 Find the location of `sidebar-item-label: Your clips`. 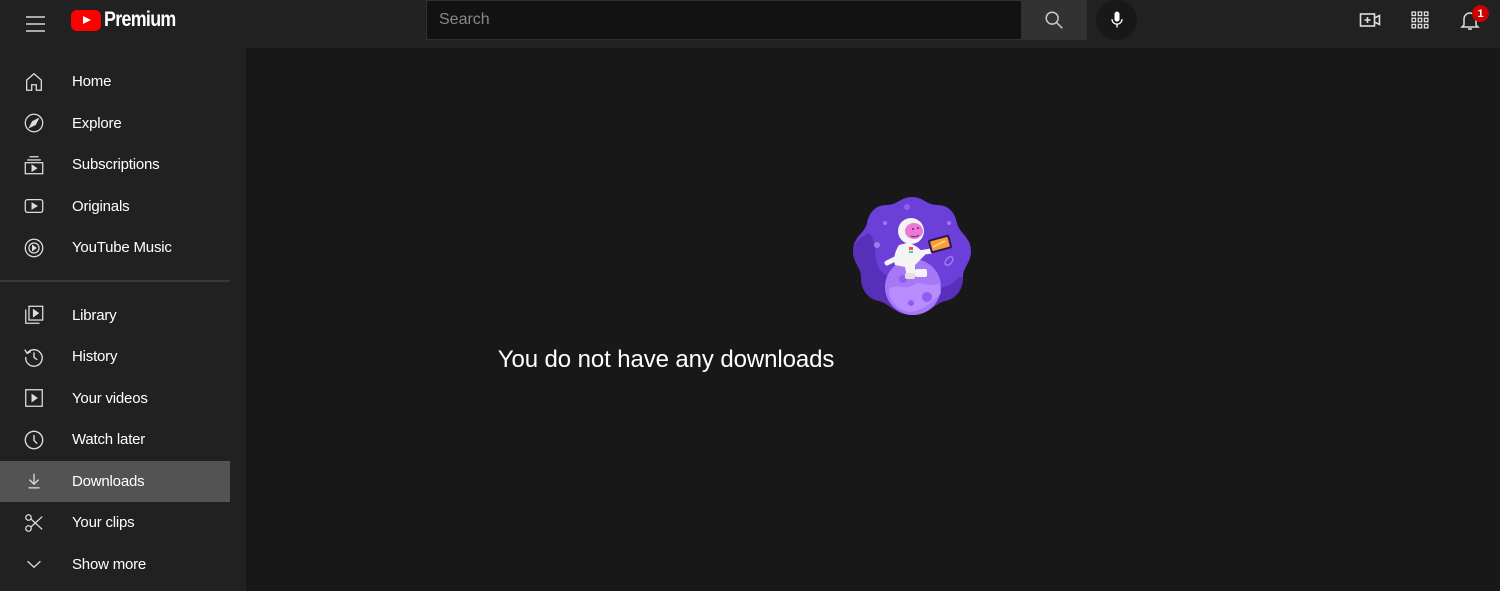

sidebar-item-label: Your clips is located at coordinates (103, 523).